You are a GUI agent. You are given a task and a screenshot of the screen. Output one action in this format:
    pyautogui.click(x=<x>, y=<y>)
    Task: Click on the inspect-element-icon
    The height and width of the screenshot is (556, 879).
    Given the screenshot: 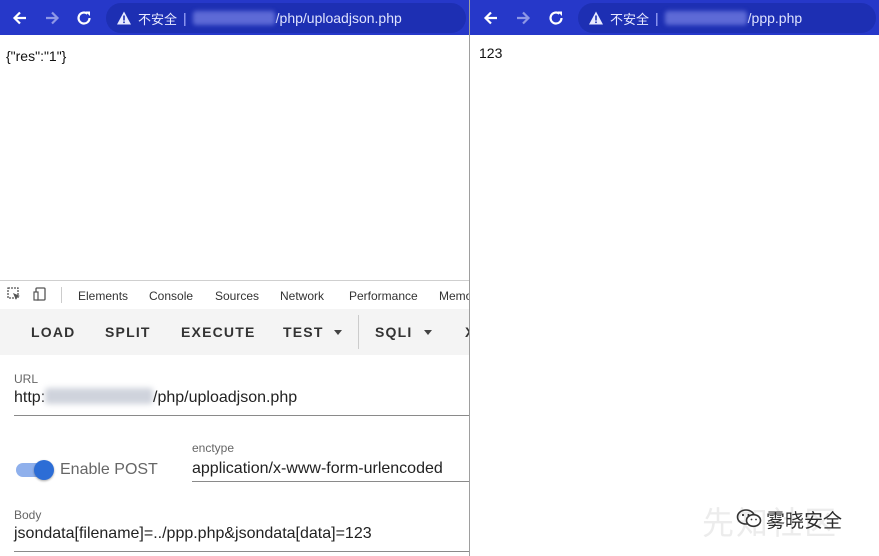 What is the action you would take?
    pyautogui.click(x=14, y=294)
    